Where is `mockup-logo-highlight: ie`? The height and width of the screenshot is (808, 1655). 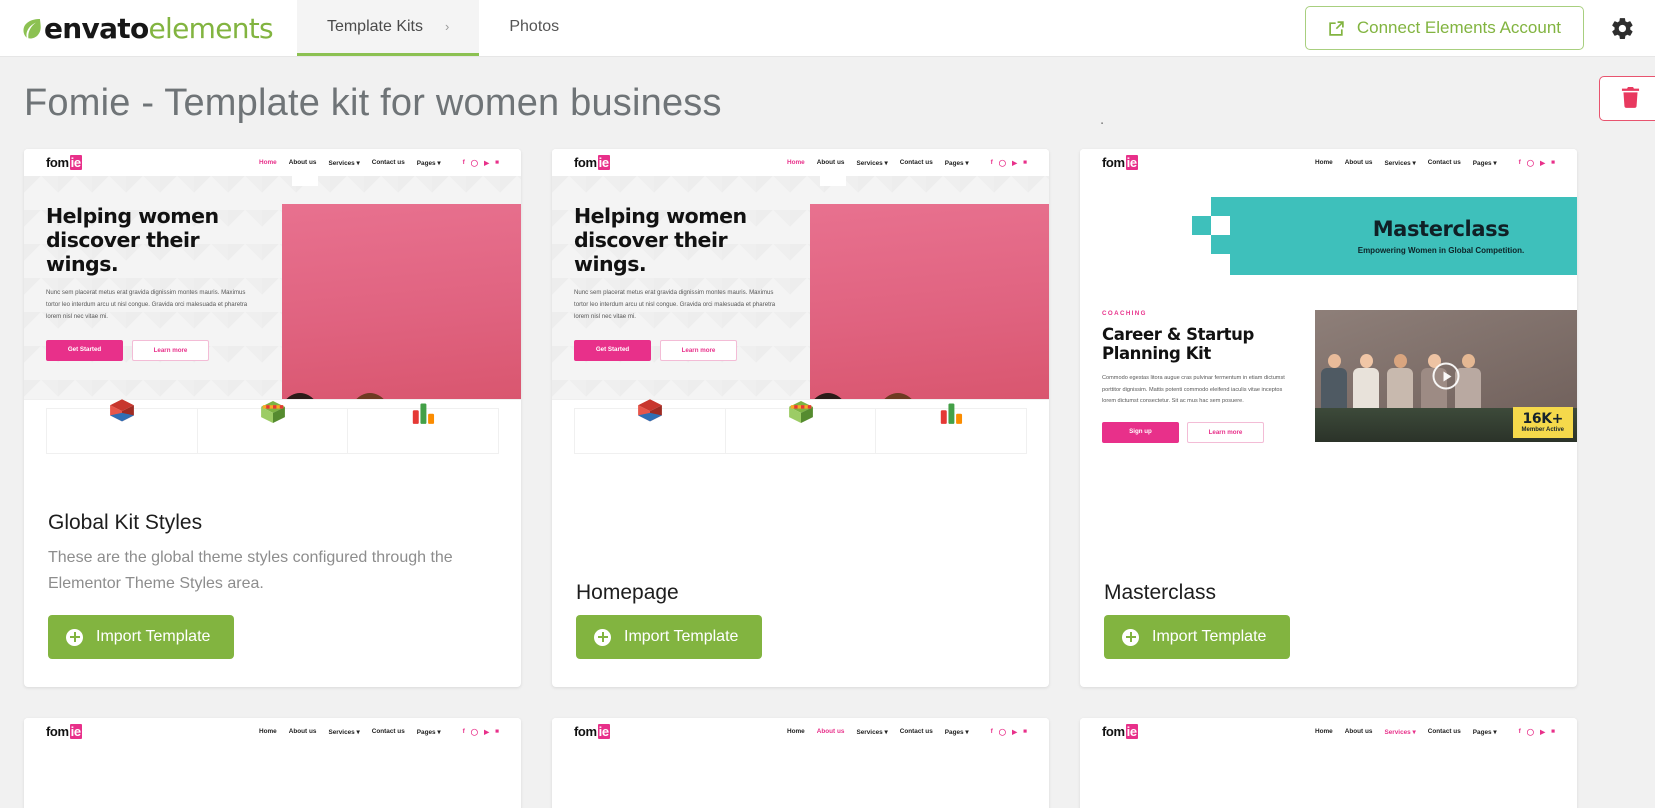
mockup-logo-highlight: ie is located at coordinates (75, 731).